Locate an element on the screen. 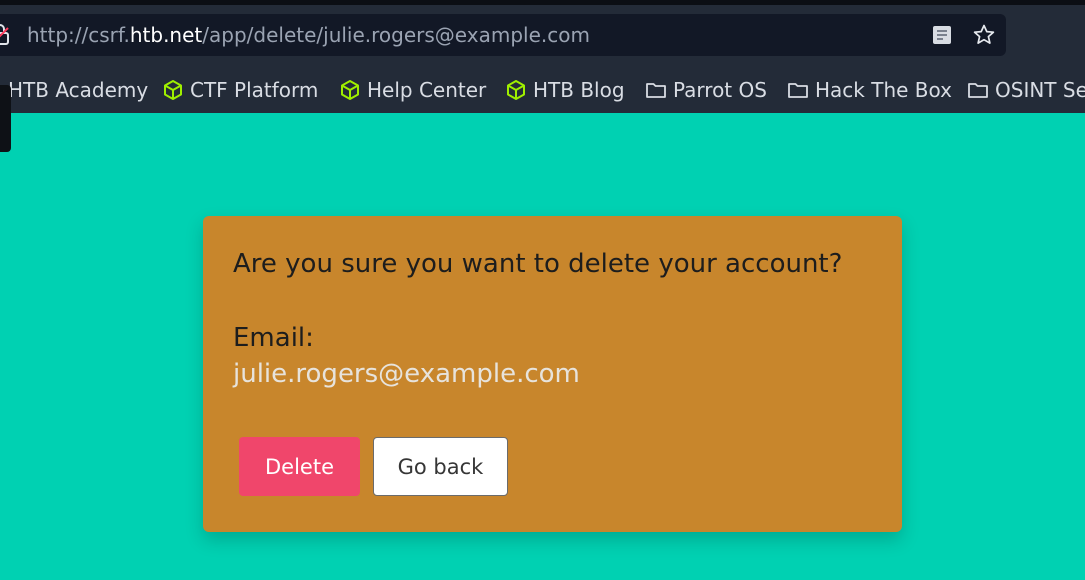 This screenshot has height=580, width=1085. reader-view-icon is located at coordinates (942, 35).